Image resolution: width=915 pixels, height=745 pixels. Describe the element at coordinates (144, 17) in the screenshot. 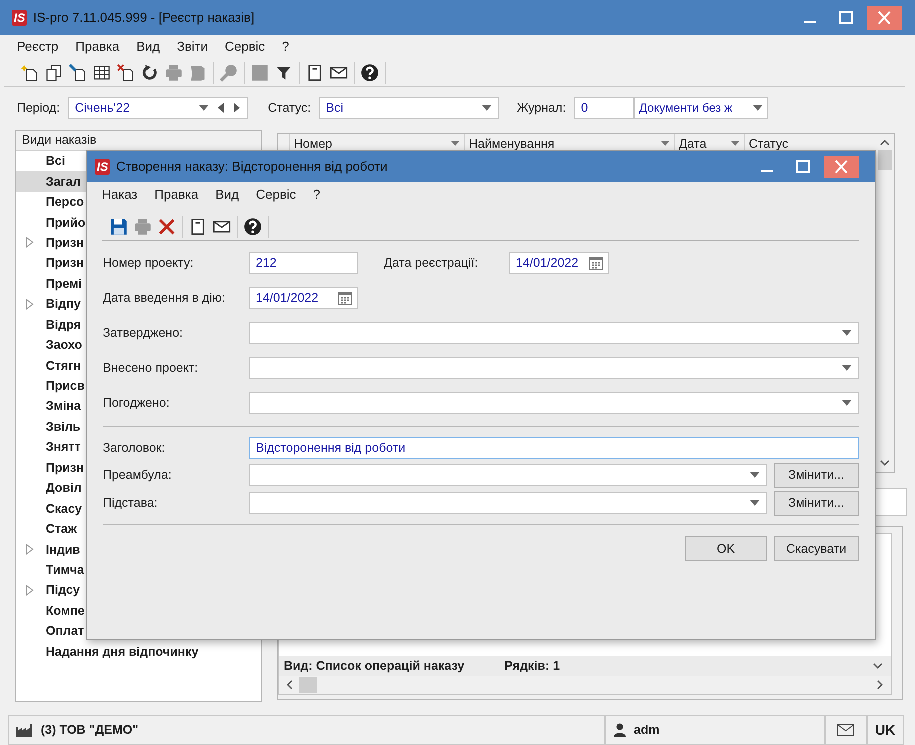

I see `window-title: IS-pro 7.11.045.999 - [Реєстр наказів]` at that location.